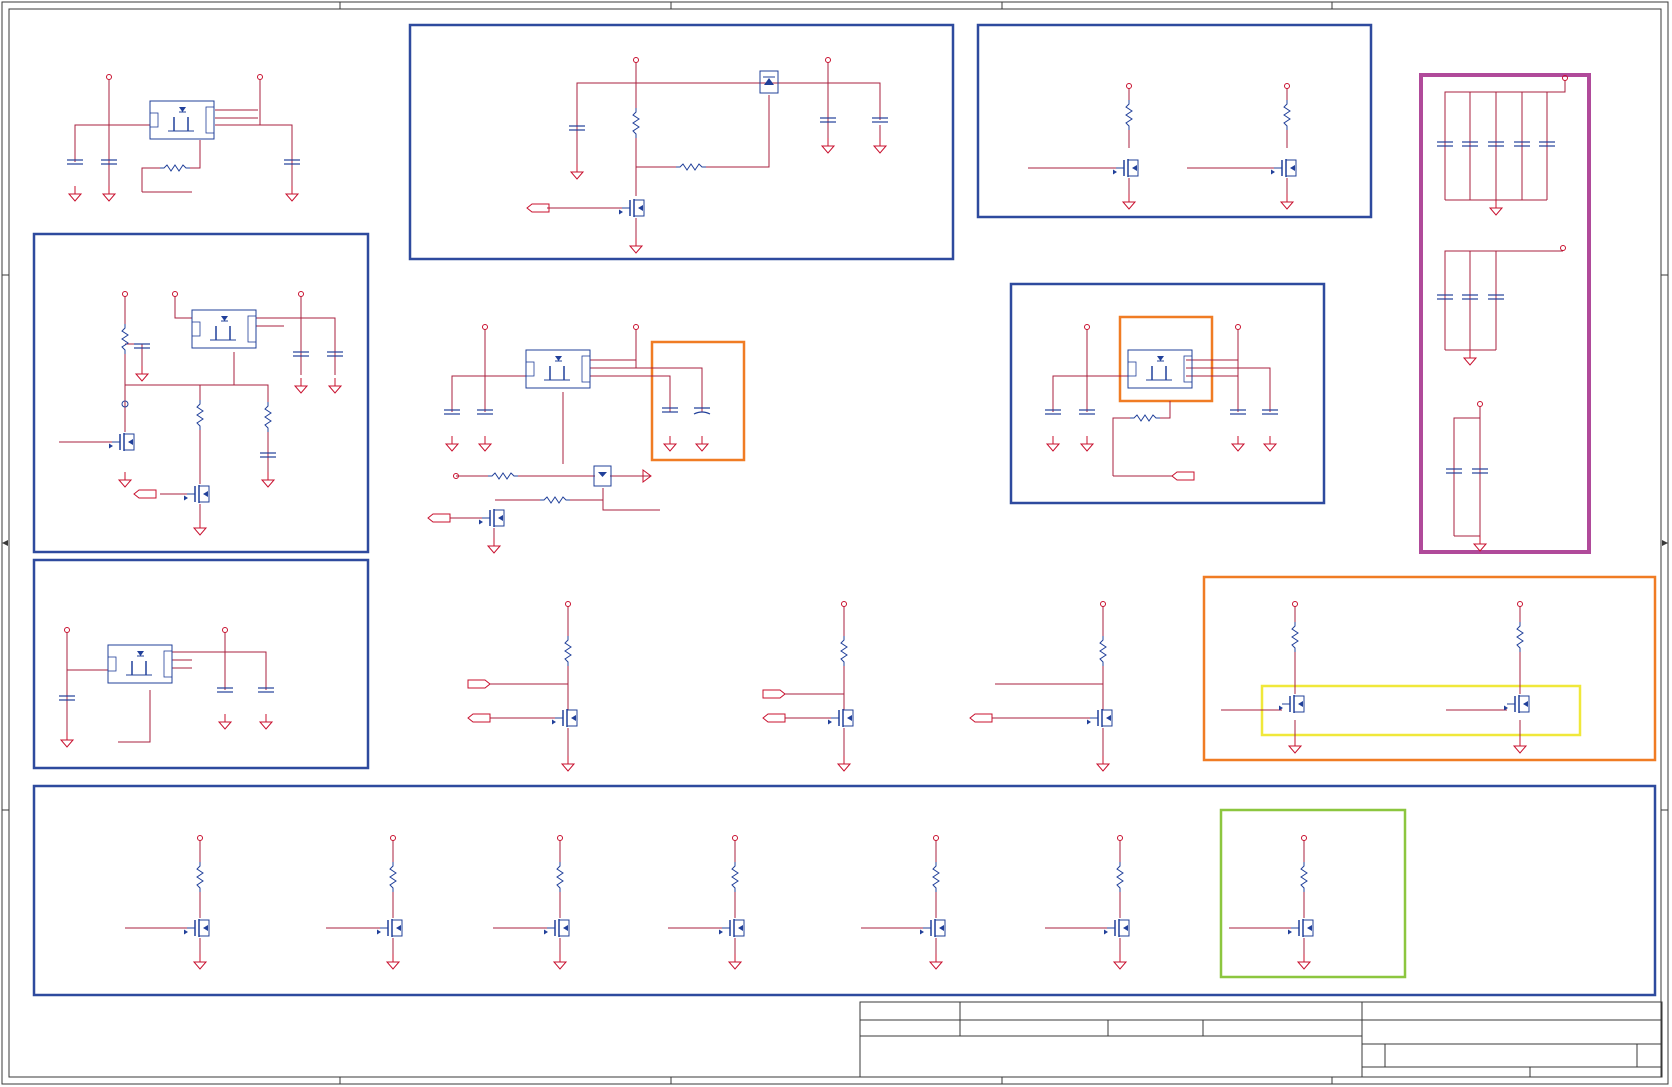 This screenshot has width=1672, height=1087. Describe the element at coordinates (201, 413) in the screenshot. I see `regulator-circuit-left-middle` at that location.